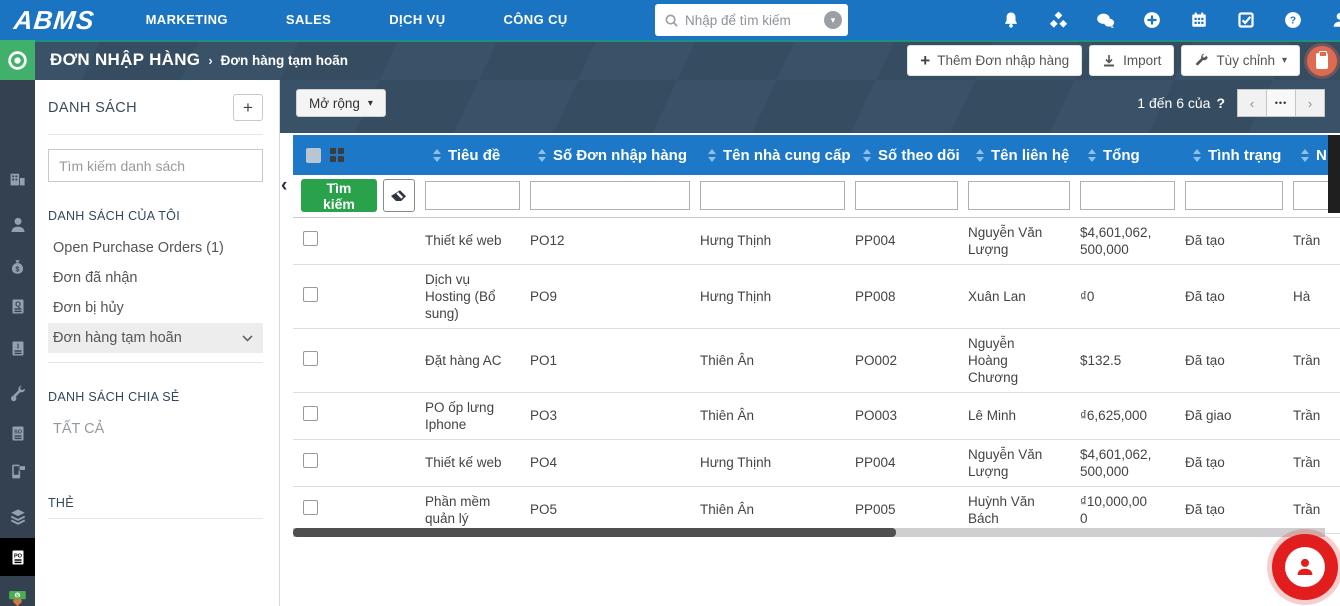  I want to click on search-icon, so click(671, 20).